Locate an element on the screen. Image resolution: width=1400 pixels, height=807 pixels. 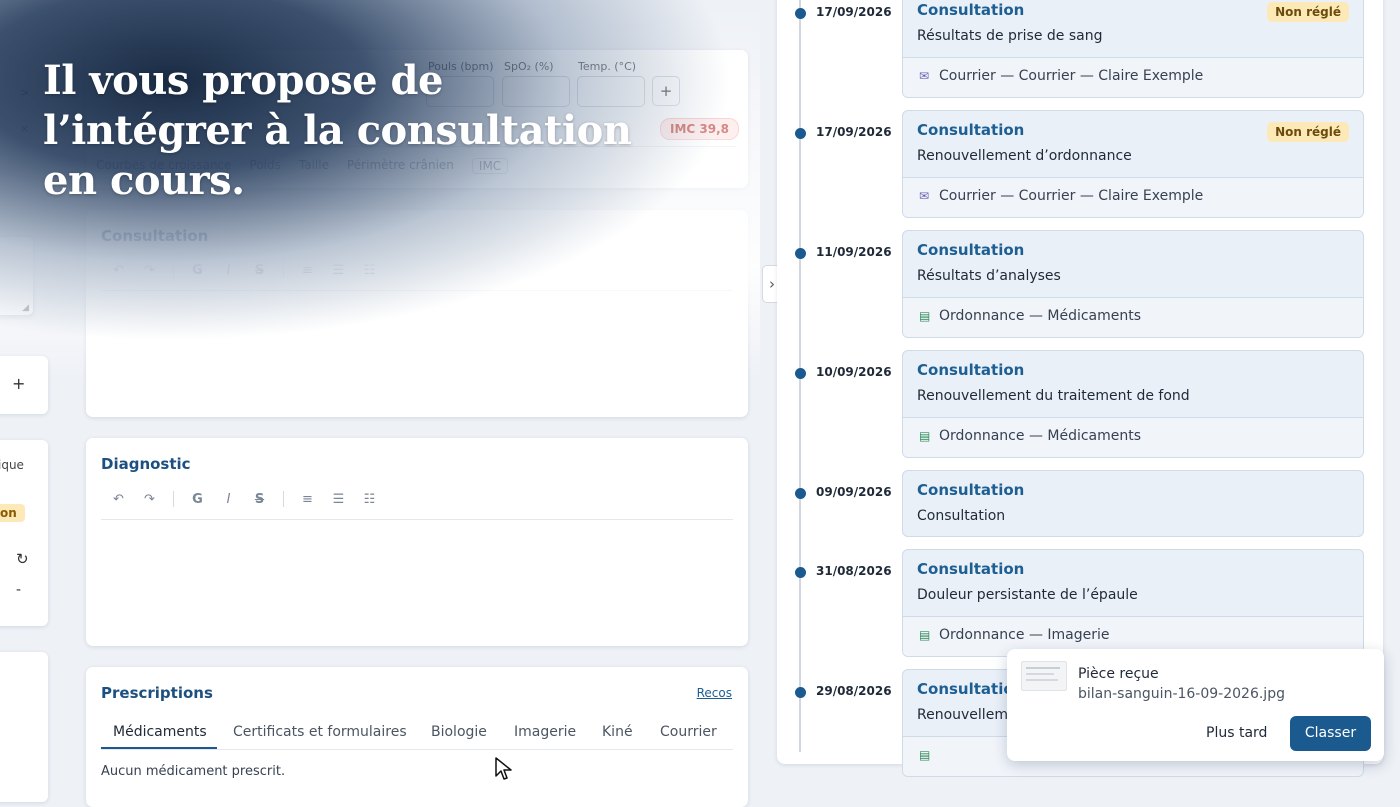
mouse-cursor-icon is located at coordinates (503, 768).